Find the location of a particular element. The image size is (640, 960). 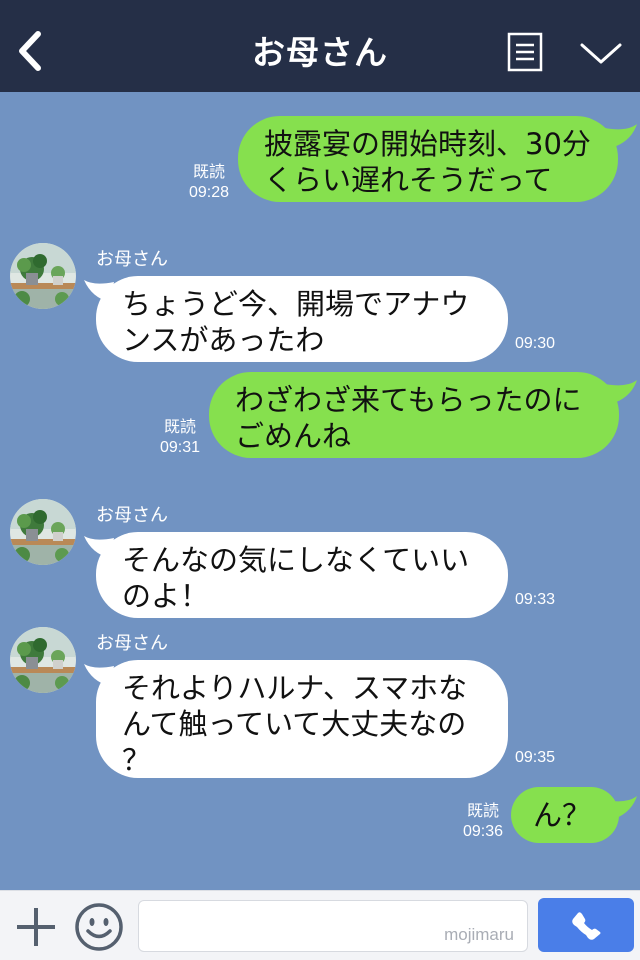

message-bubble-incoming: それよりハルナ、スマホな んて触っていて大丈夫なの ？ is located at coordinates (302, 719).